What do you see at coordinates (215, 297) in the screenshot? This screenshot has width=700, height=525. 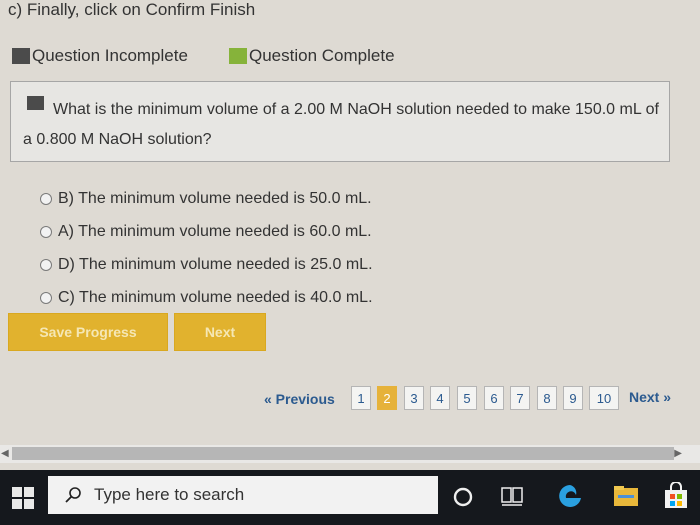 I see `option-label: C) The minimum volume needed is 40.0 mL.` at bounding box center [215, 297].